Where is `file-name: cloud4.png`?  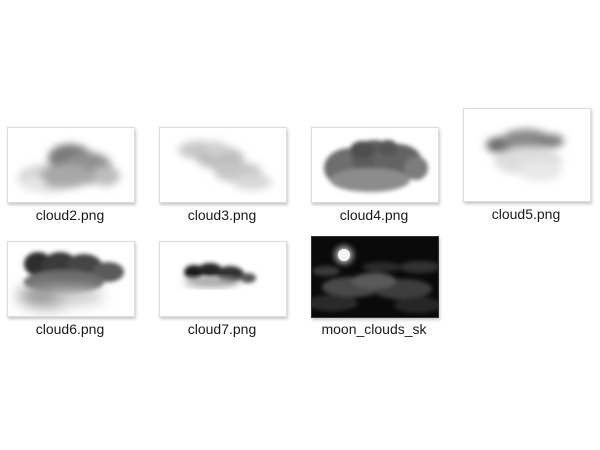
file-name: cloud4.png is located at coordinates (374, 215).